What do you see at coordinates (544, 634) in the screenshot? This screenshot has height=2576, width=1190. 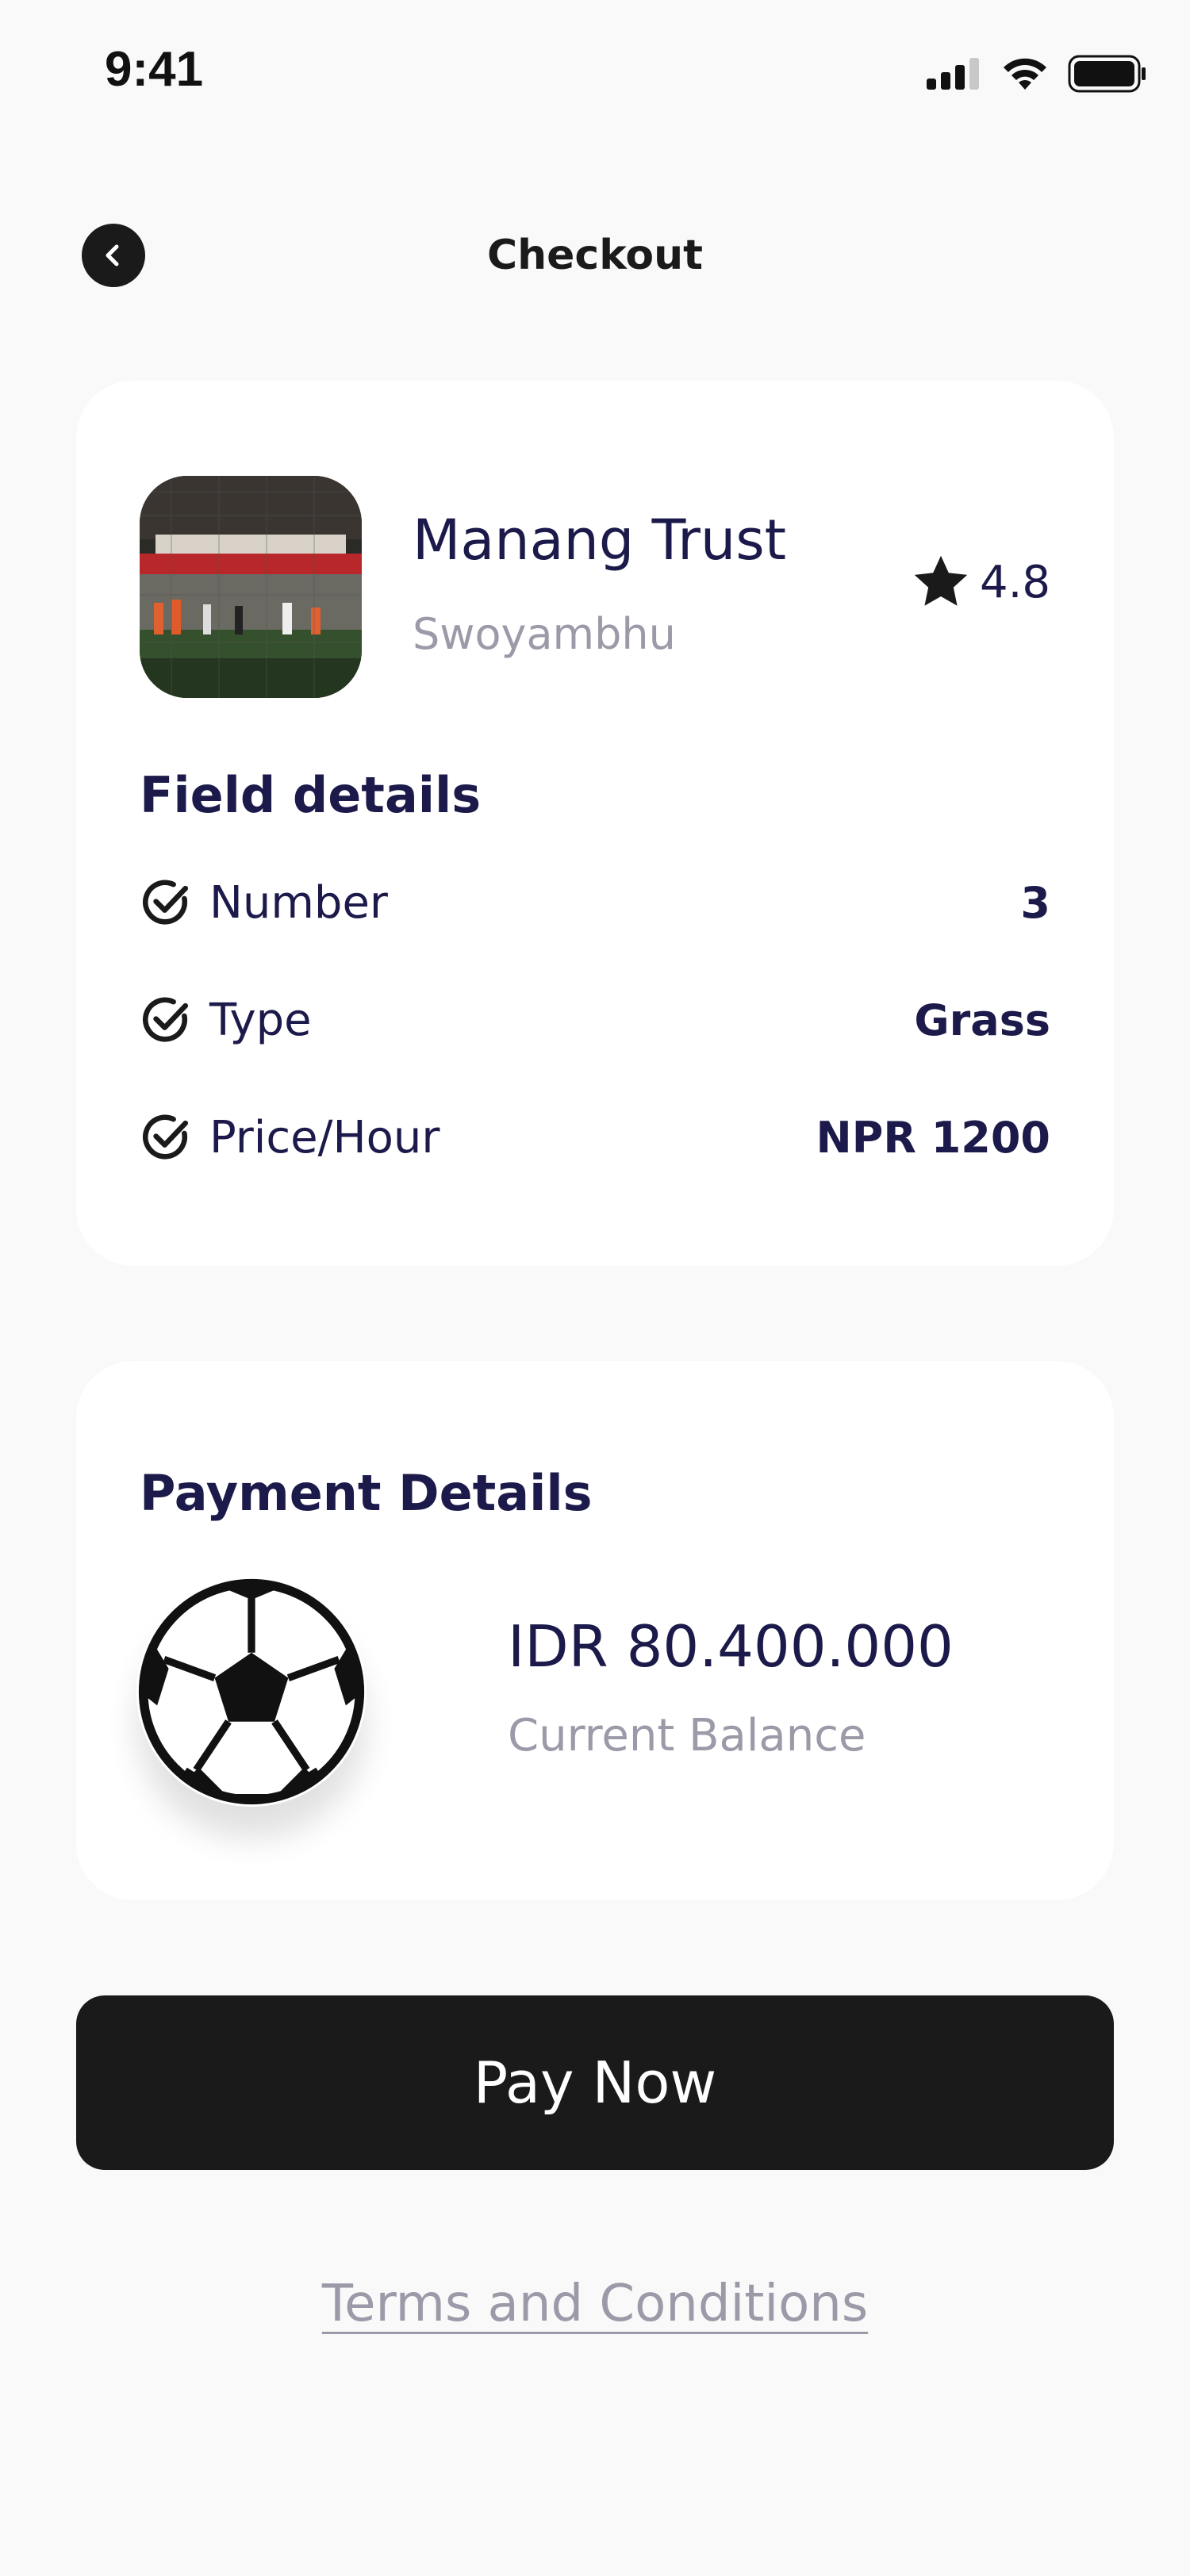 I see `venue-location: Swoyambhu` at bounding box center [544, 634].